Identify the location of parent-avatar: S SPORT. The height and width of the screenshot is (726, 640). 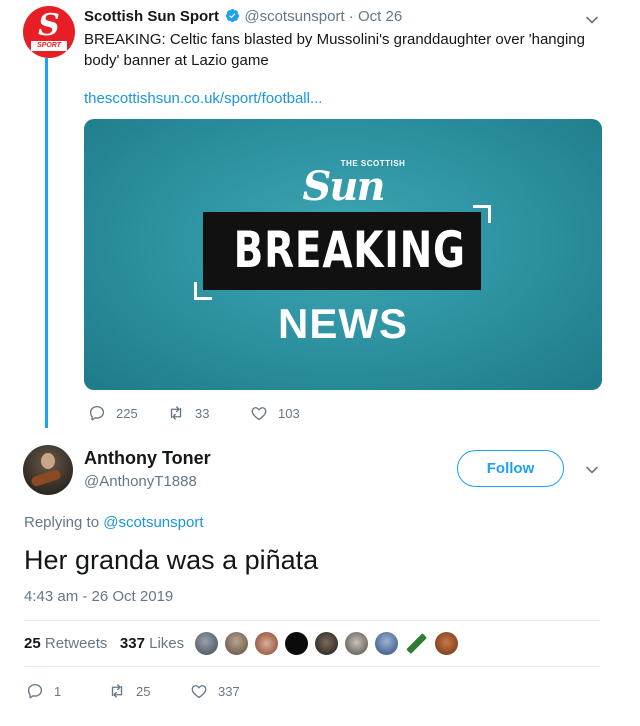
(49, 32).